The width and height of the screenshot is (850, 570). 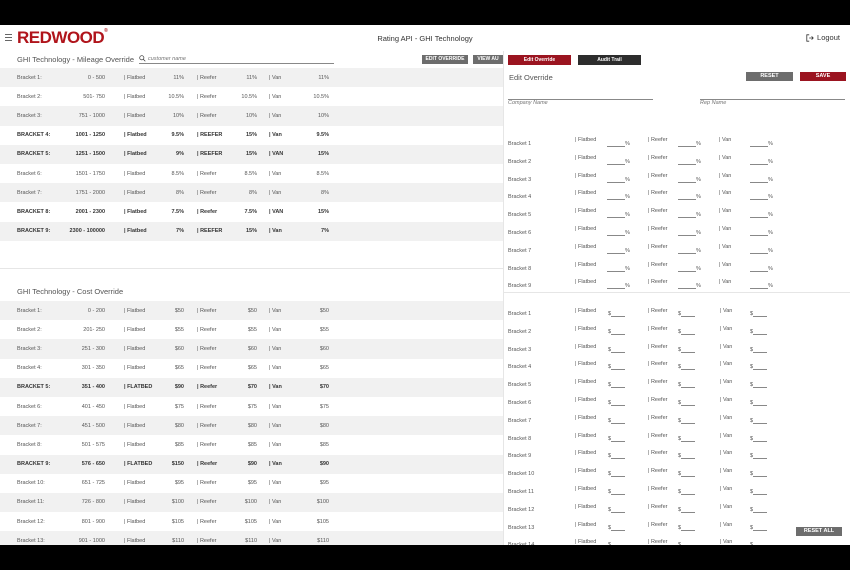 I want to click on company-name-input, so click(x=580, y=103).